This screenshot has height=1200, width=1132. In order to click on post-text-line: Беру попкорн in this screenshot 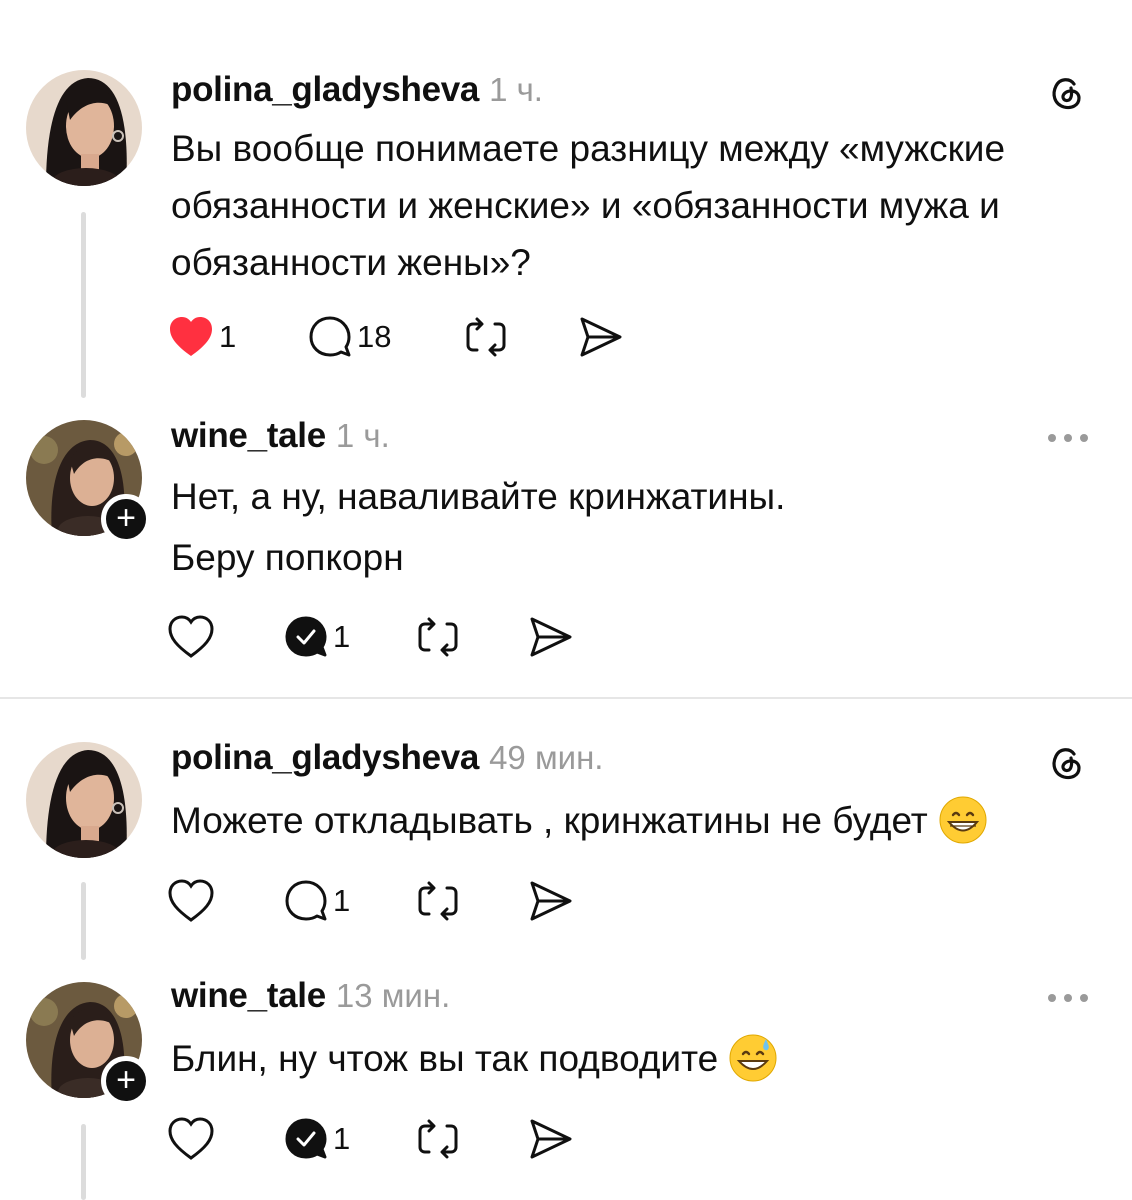, I will do `click(287, 557)`.